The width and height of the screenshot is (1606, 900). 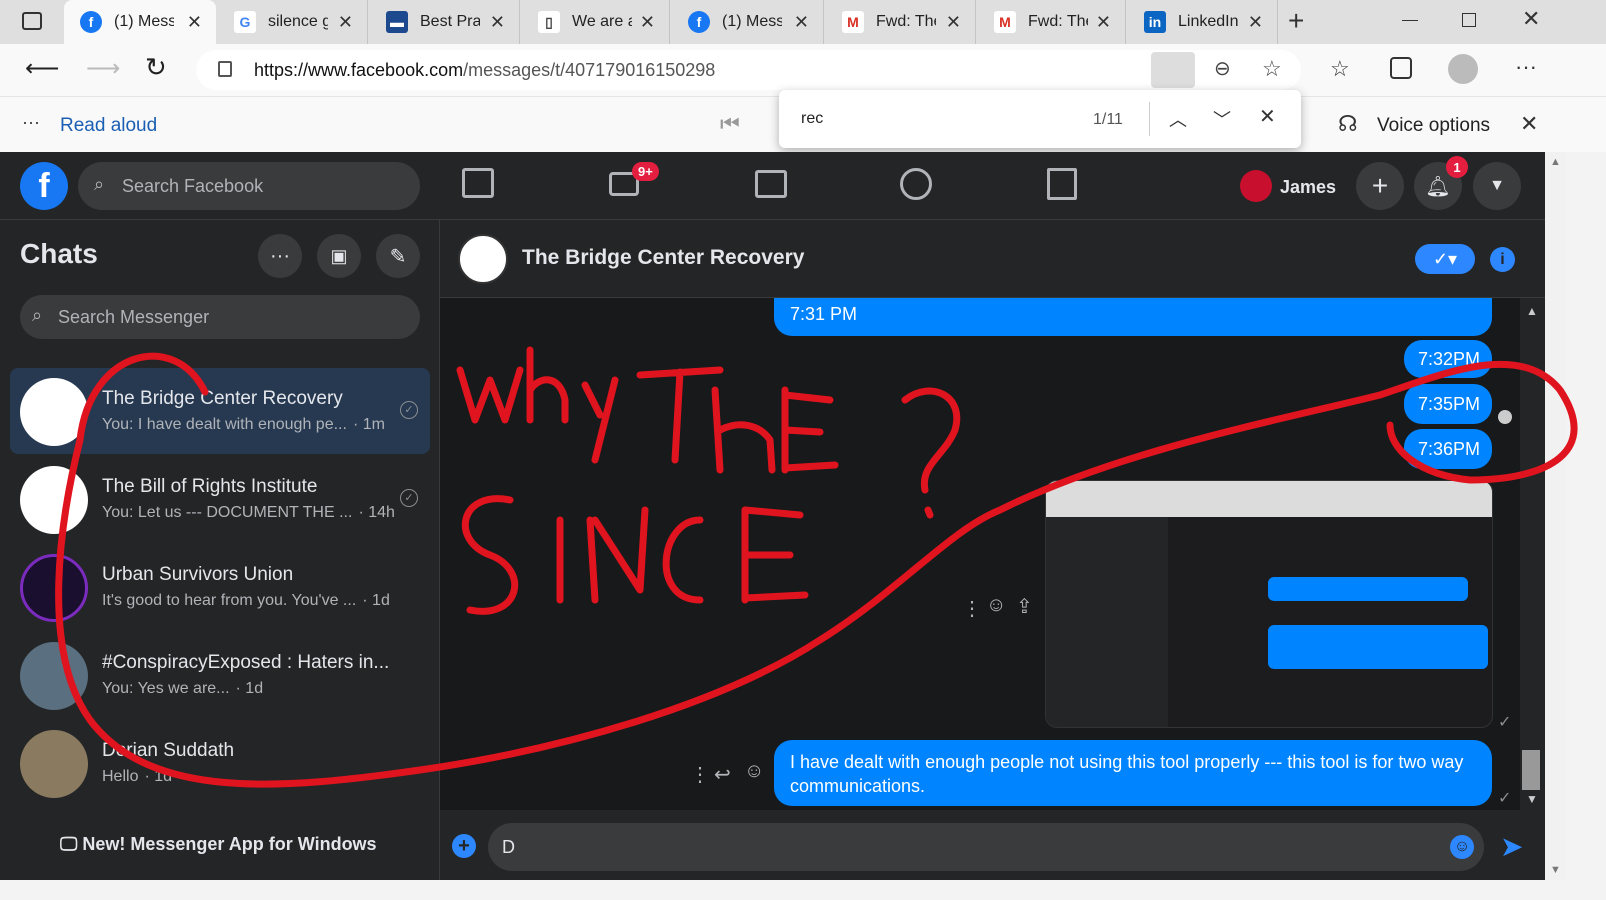 I want to click on chat-list-item: Dorian Suddath Hello · 1d, so click(x=220, y=763).